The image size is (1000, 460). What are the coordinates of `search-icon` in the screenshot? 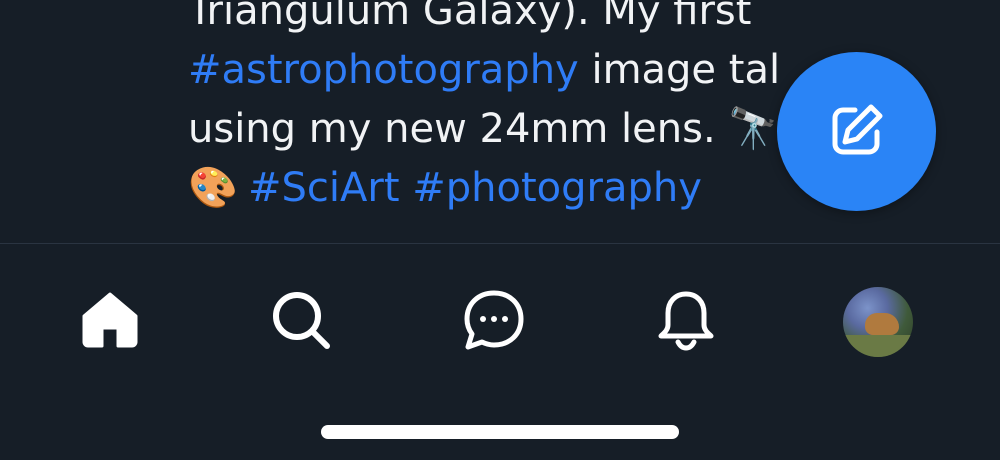 It's located at (301, 322).